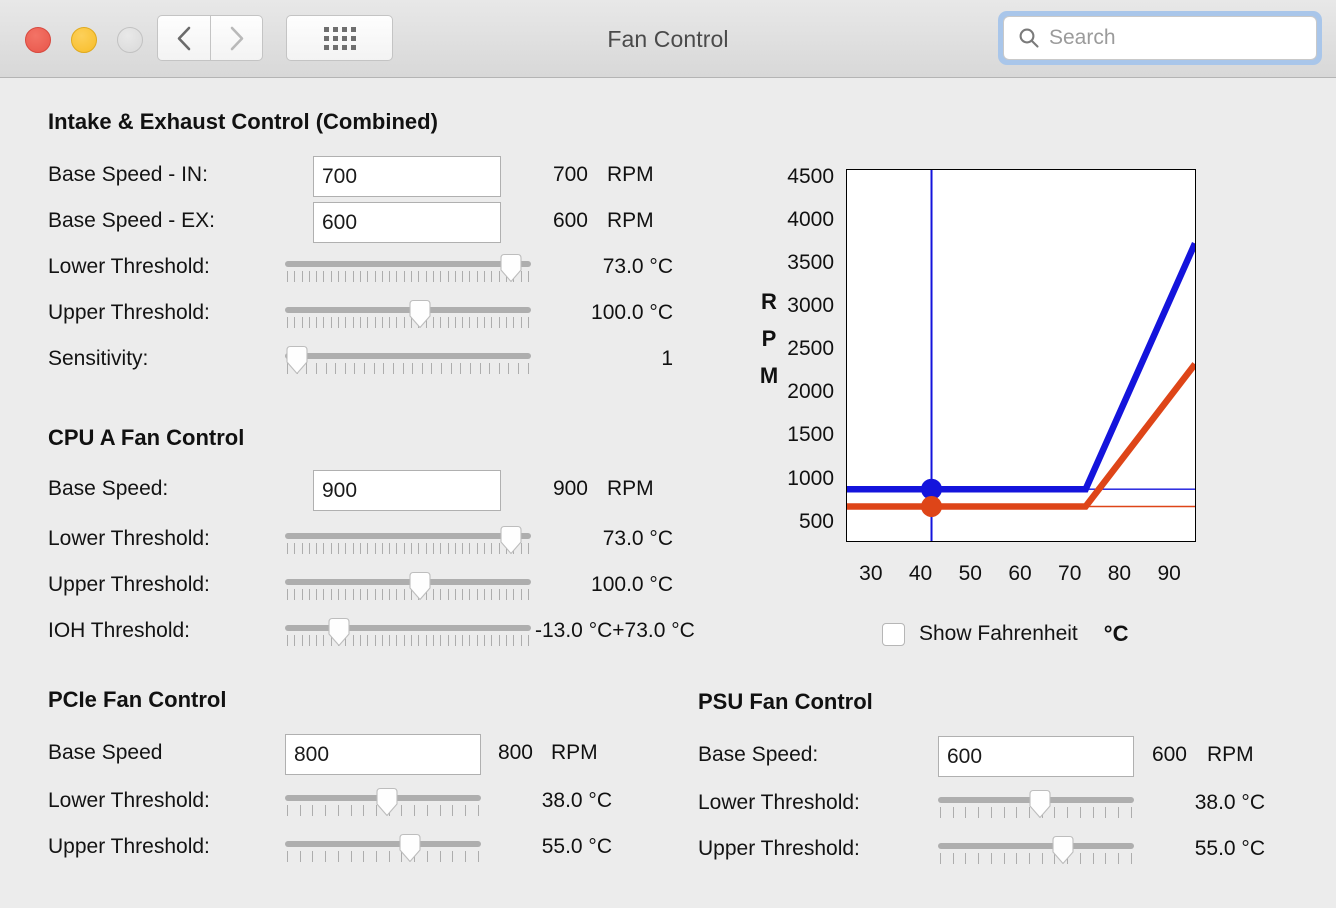 The width and height of the screenshot is (1336, 908). Describe the element at coordinates (893, 634) in the screenshot. I see `show-fahrenheit-checkbox` at that location.